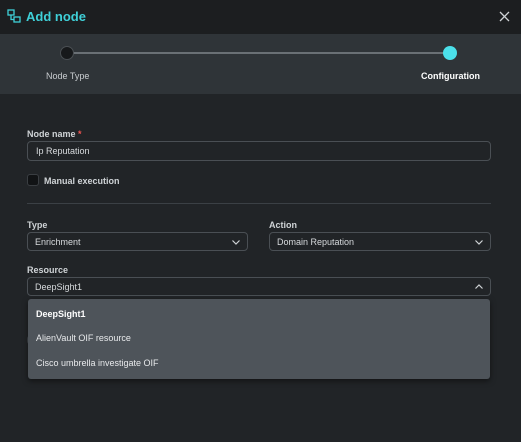  What do you see at coordinates (479, 286) in the screenshot?
I see `chevron-up-icon` at bounding box center [479, 286].